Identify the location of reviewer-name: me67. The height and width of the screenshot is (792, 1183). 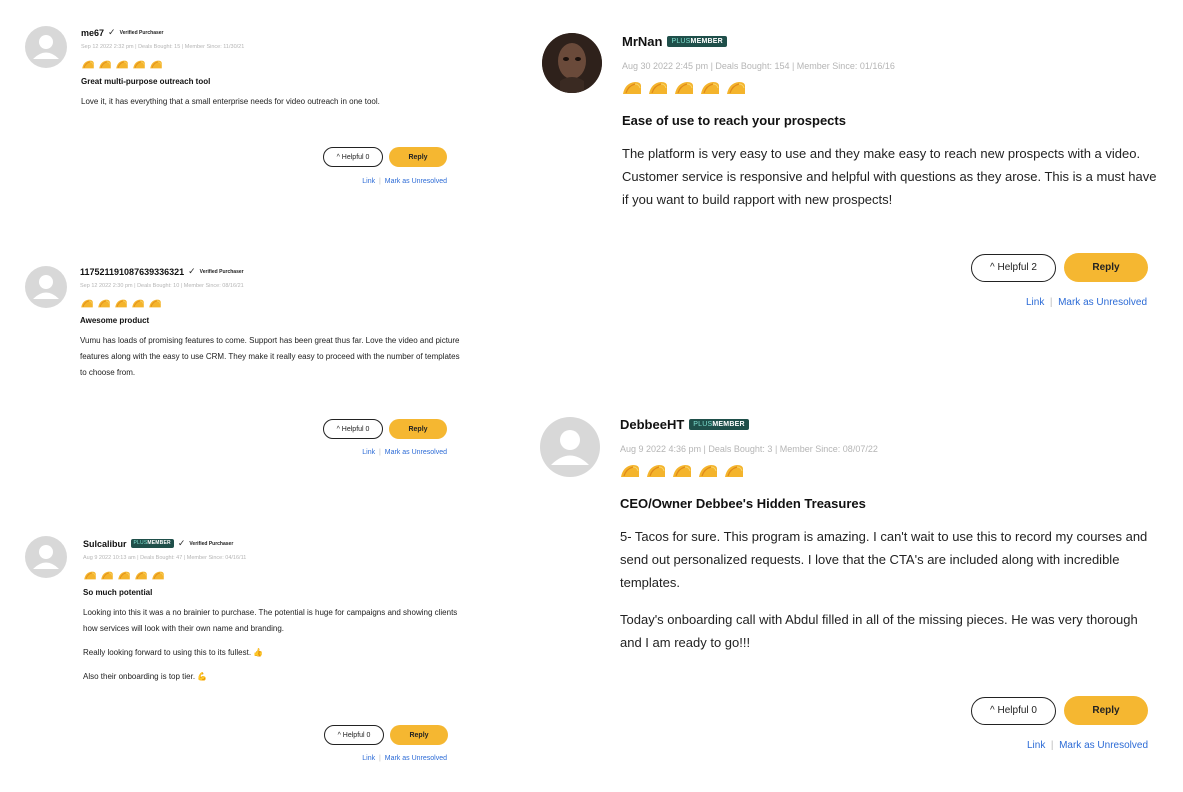
(92, 33).